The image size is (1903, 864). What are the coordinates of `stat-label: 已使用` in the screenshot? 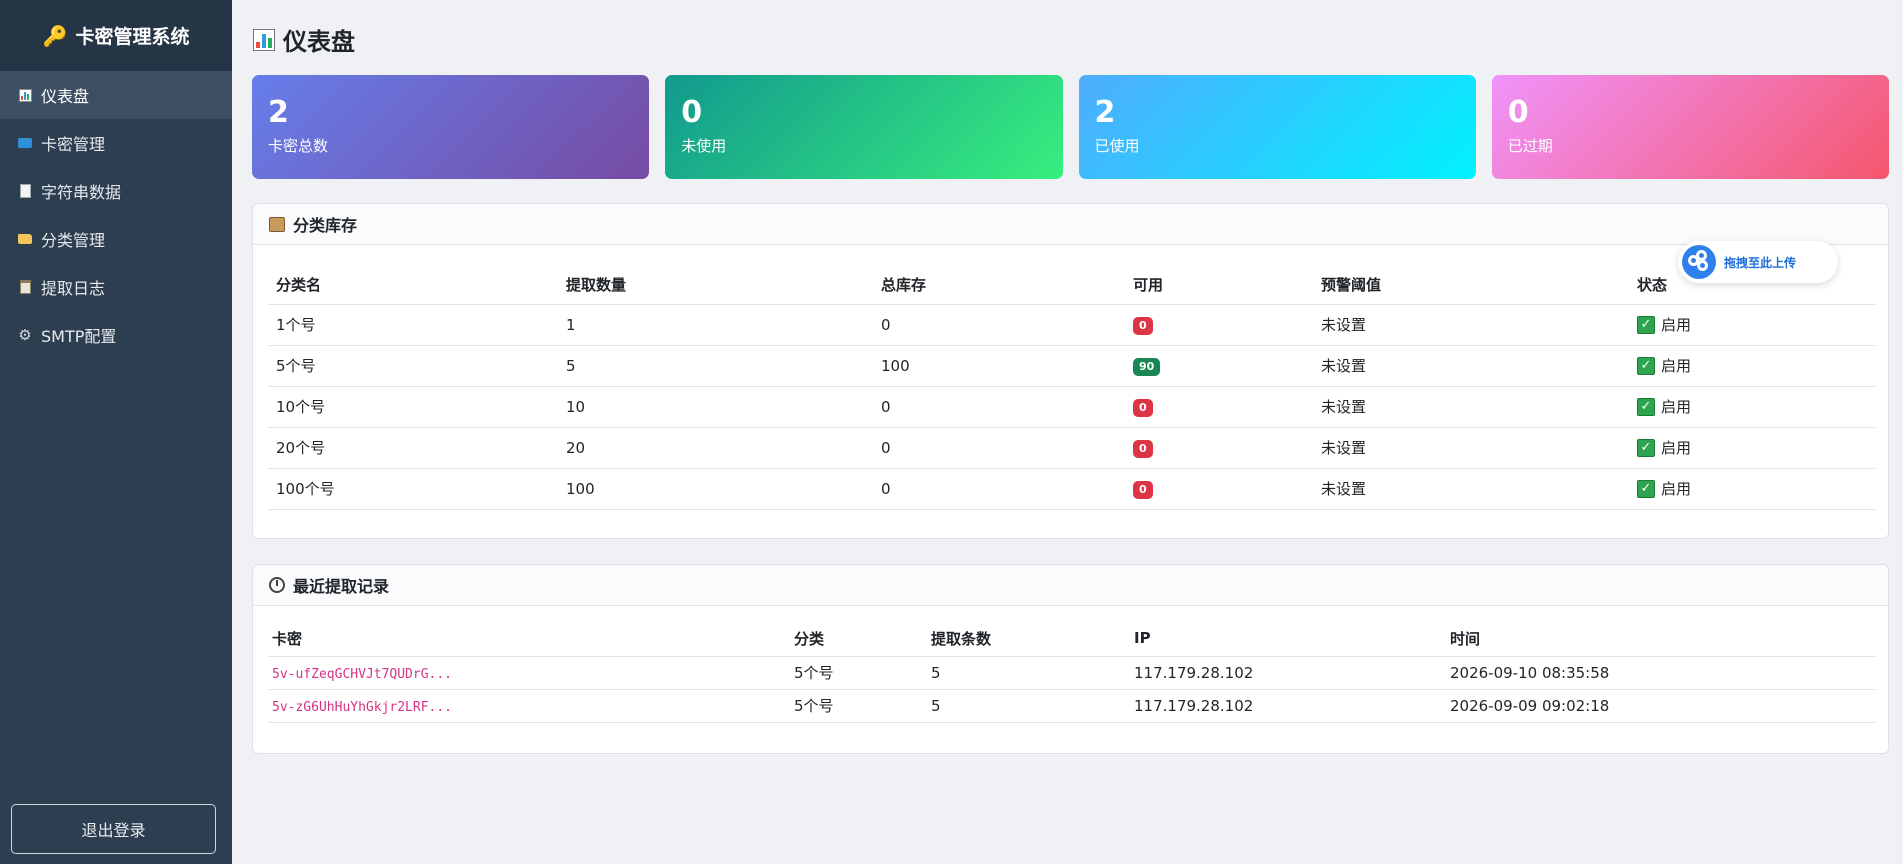 It's located at (1117, 146).